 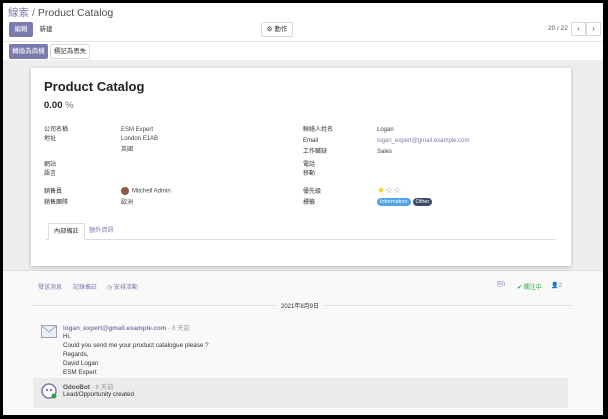 What do you see at coordinates (80, 372) in the screenshot?
I see `message-body-line: ESM Expert` at bounding box center [80, 372].